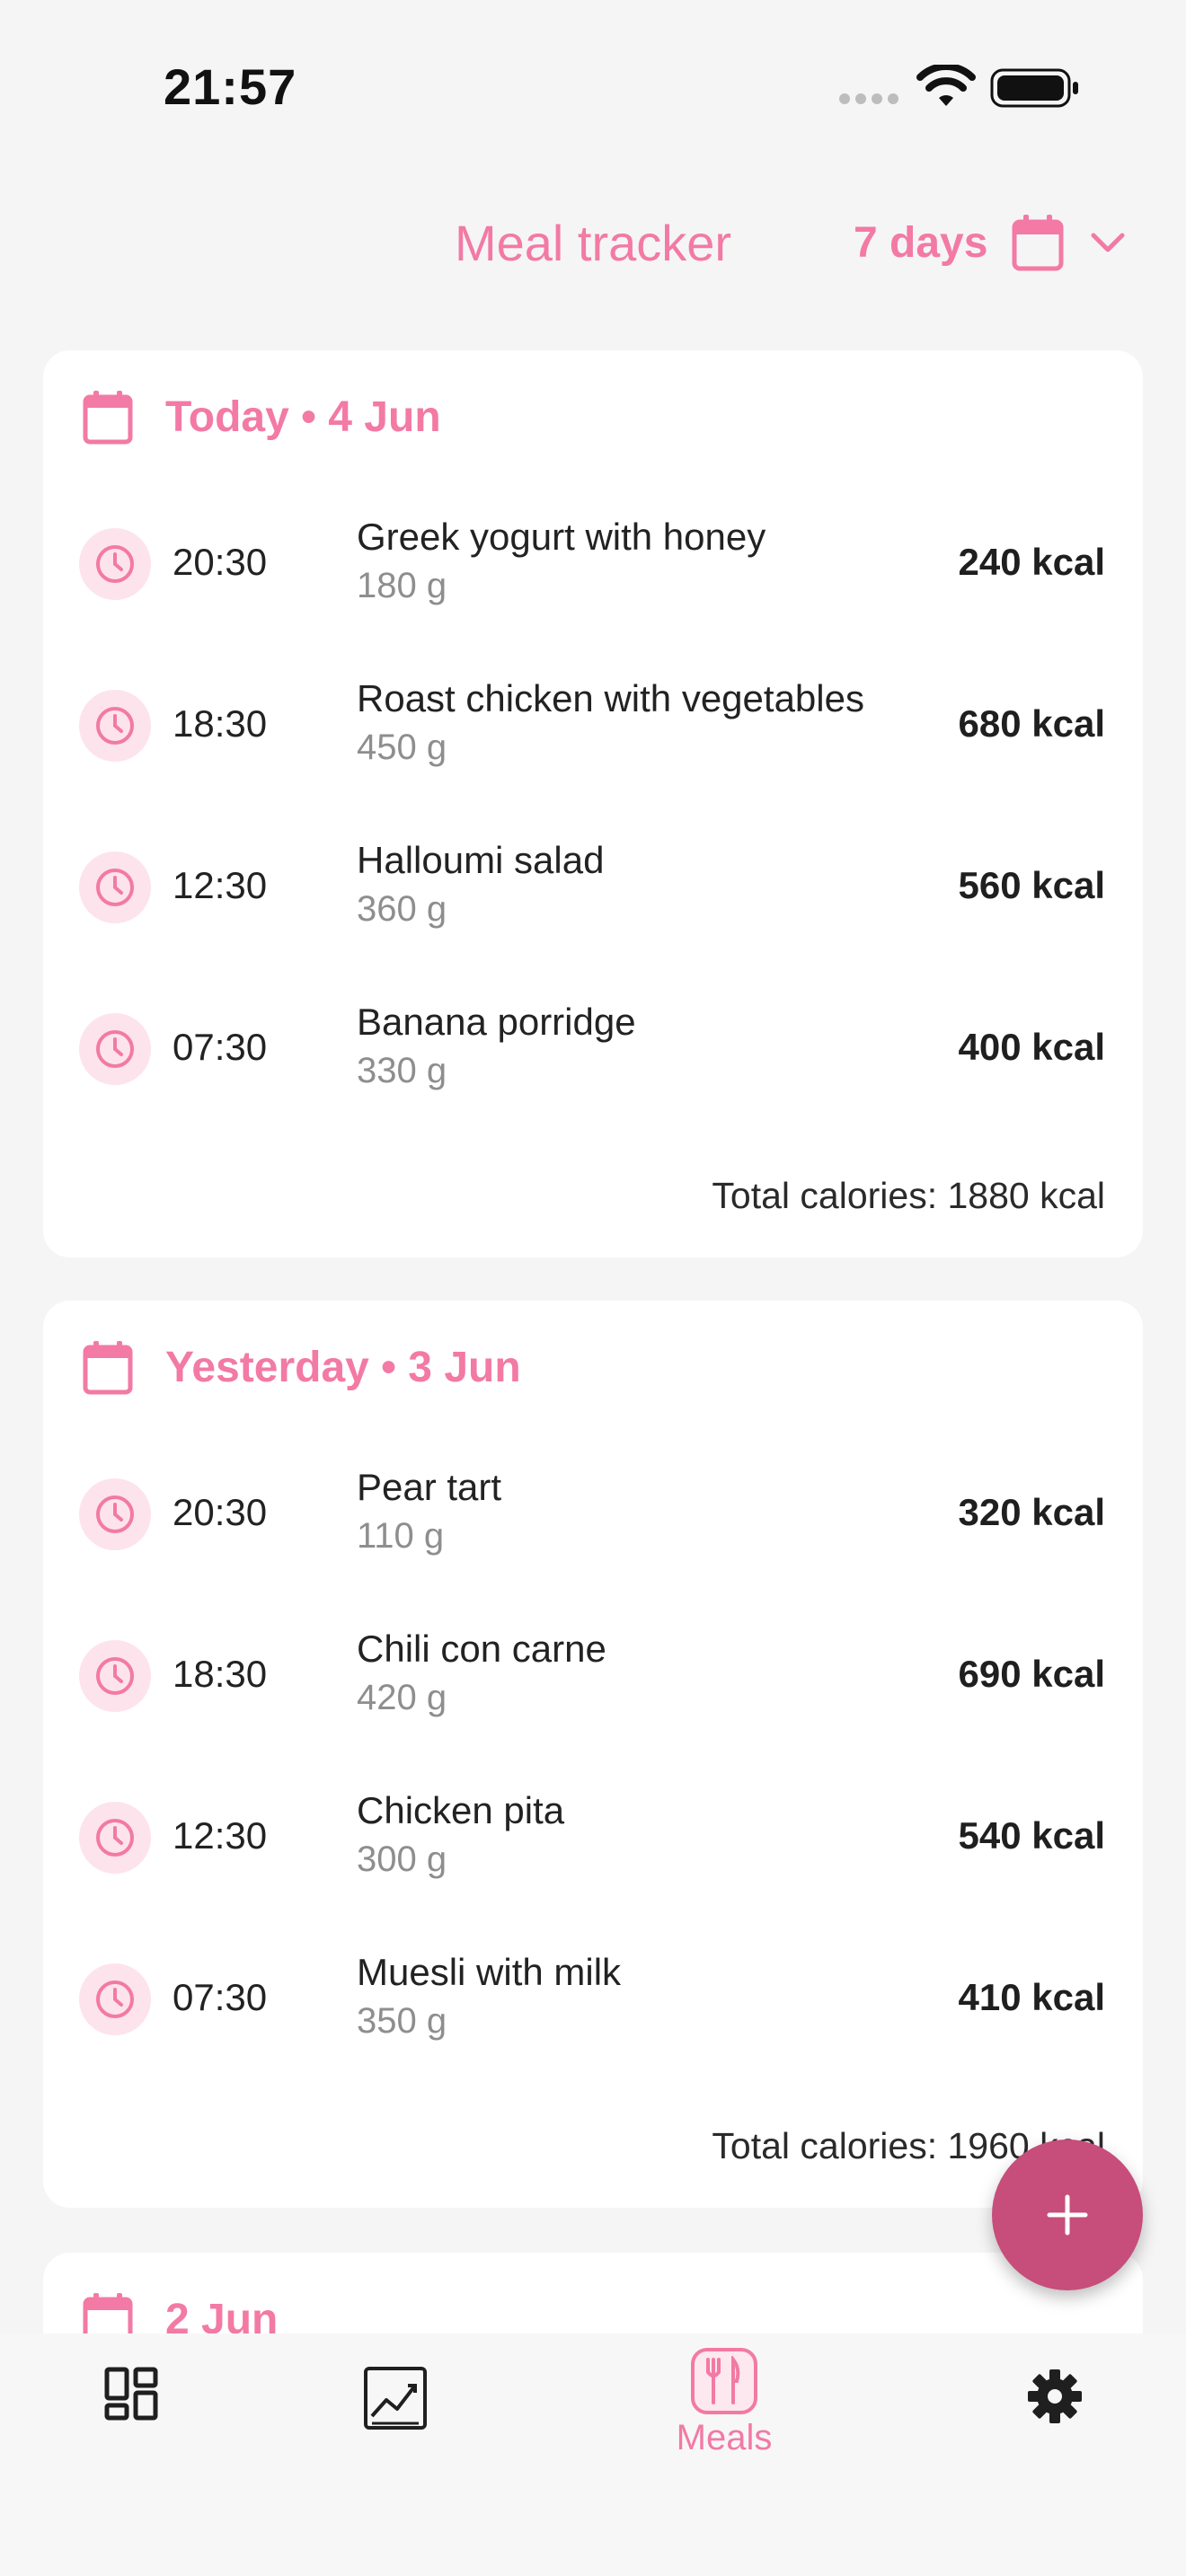  Describe the element at coordinates (593, 887) in the screenshot. I see `meal-row: 12:30 Halloumi salad 360 g 560 kcal` at that location.